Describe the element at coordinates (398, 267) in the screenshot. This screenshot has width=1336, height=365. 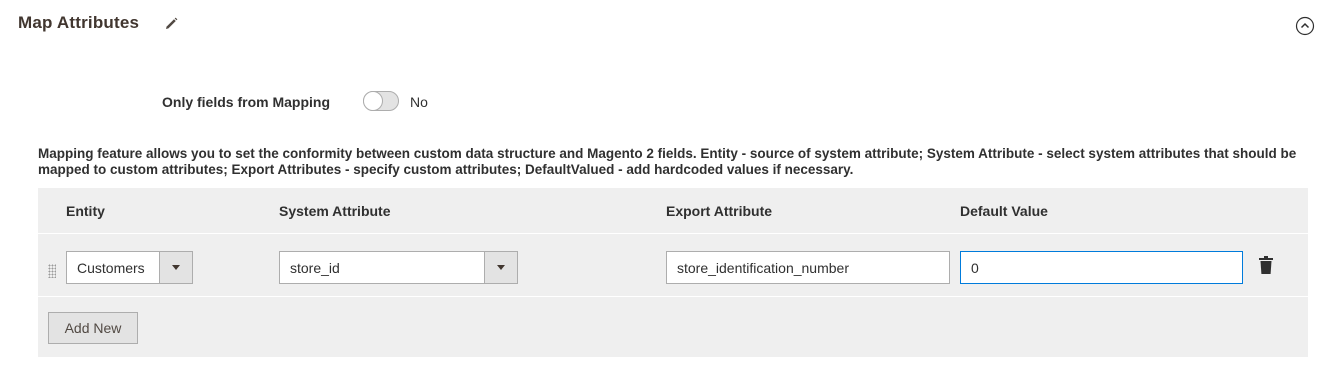
I see `system-attribute-select: store_id` at that location.